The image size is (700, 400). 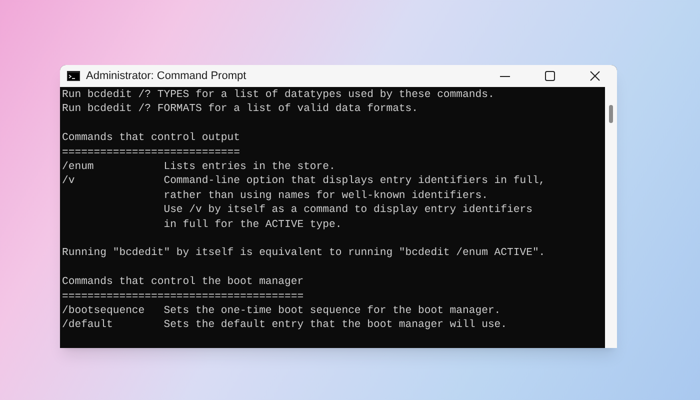 I want to click on maximize-icon, so click(x=549, y=76).